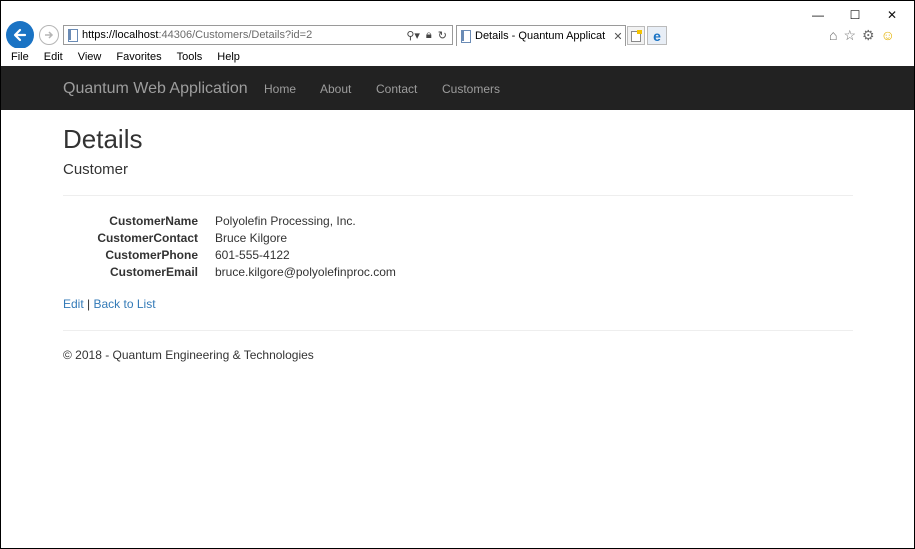 The height and width of the screenshot is (549, 915). Describe the element at coordinates (153, 272) in the screenshot. I see `customer-email-label: CustomerEmail` at that location.